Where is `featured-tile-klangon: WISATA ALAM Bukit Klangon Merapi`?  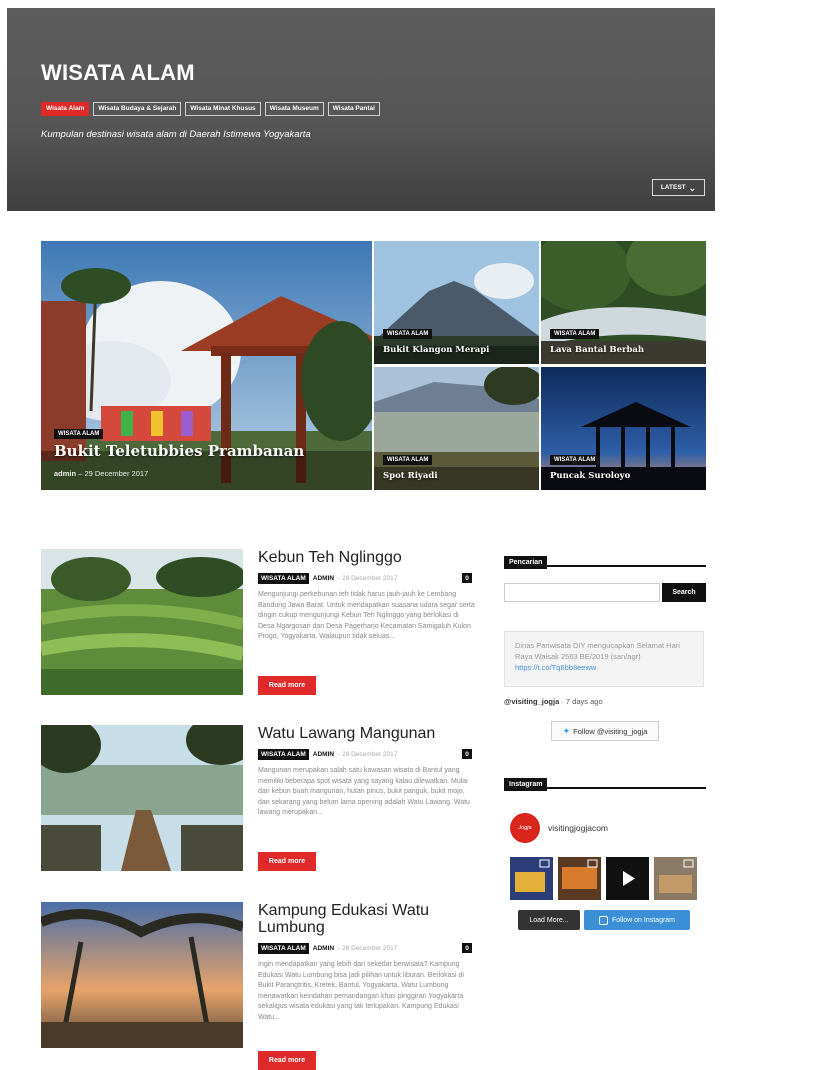 featured-tile-klangon: WISATA ALAM Bukit Klangon Merapi is located at coordinates (456, 302).